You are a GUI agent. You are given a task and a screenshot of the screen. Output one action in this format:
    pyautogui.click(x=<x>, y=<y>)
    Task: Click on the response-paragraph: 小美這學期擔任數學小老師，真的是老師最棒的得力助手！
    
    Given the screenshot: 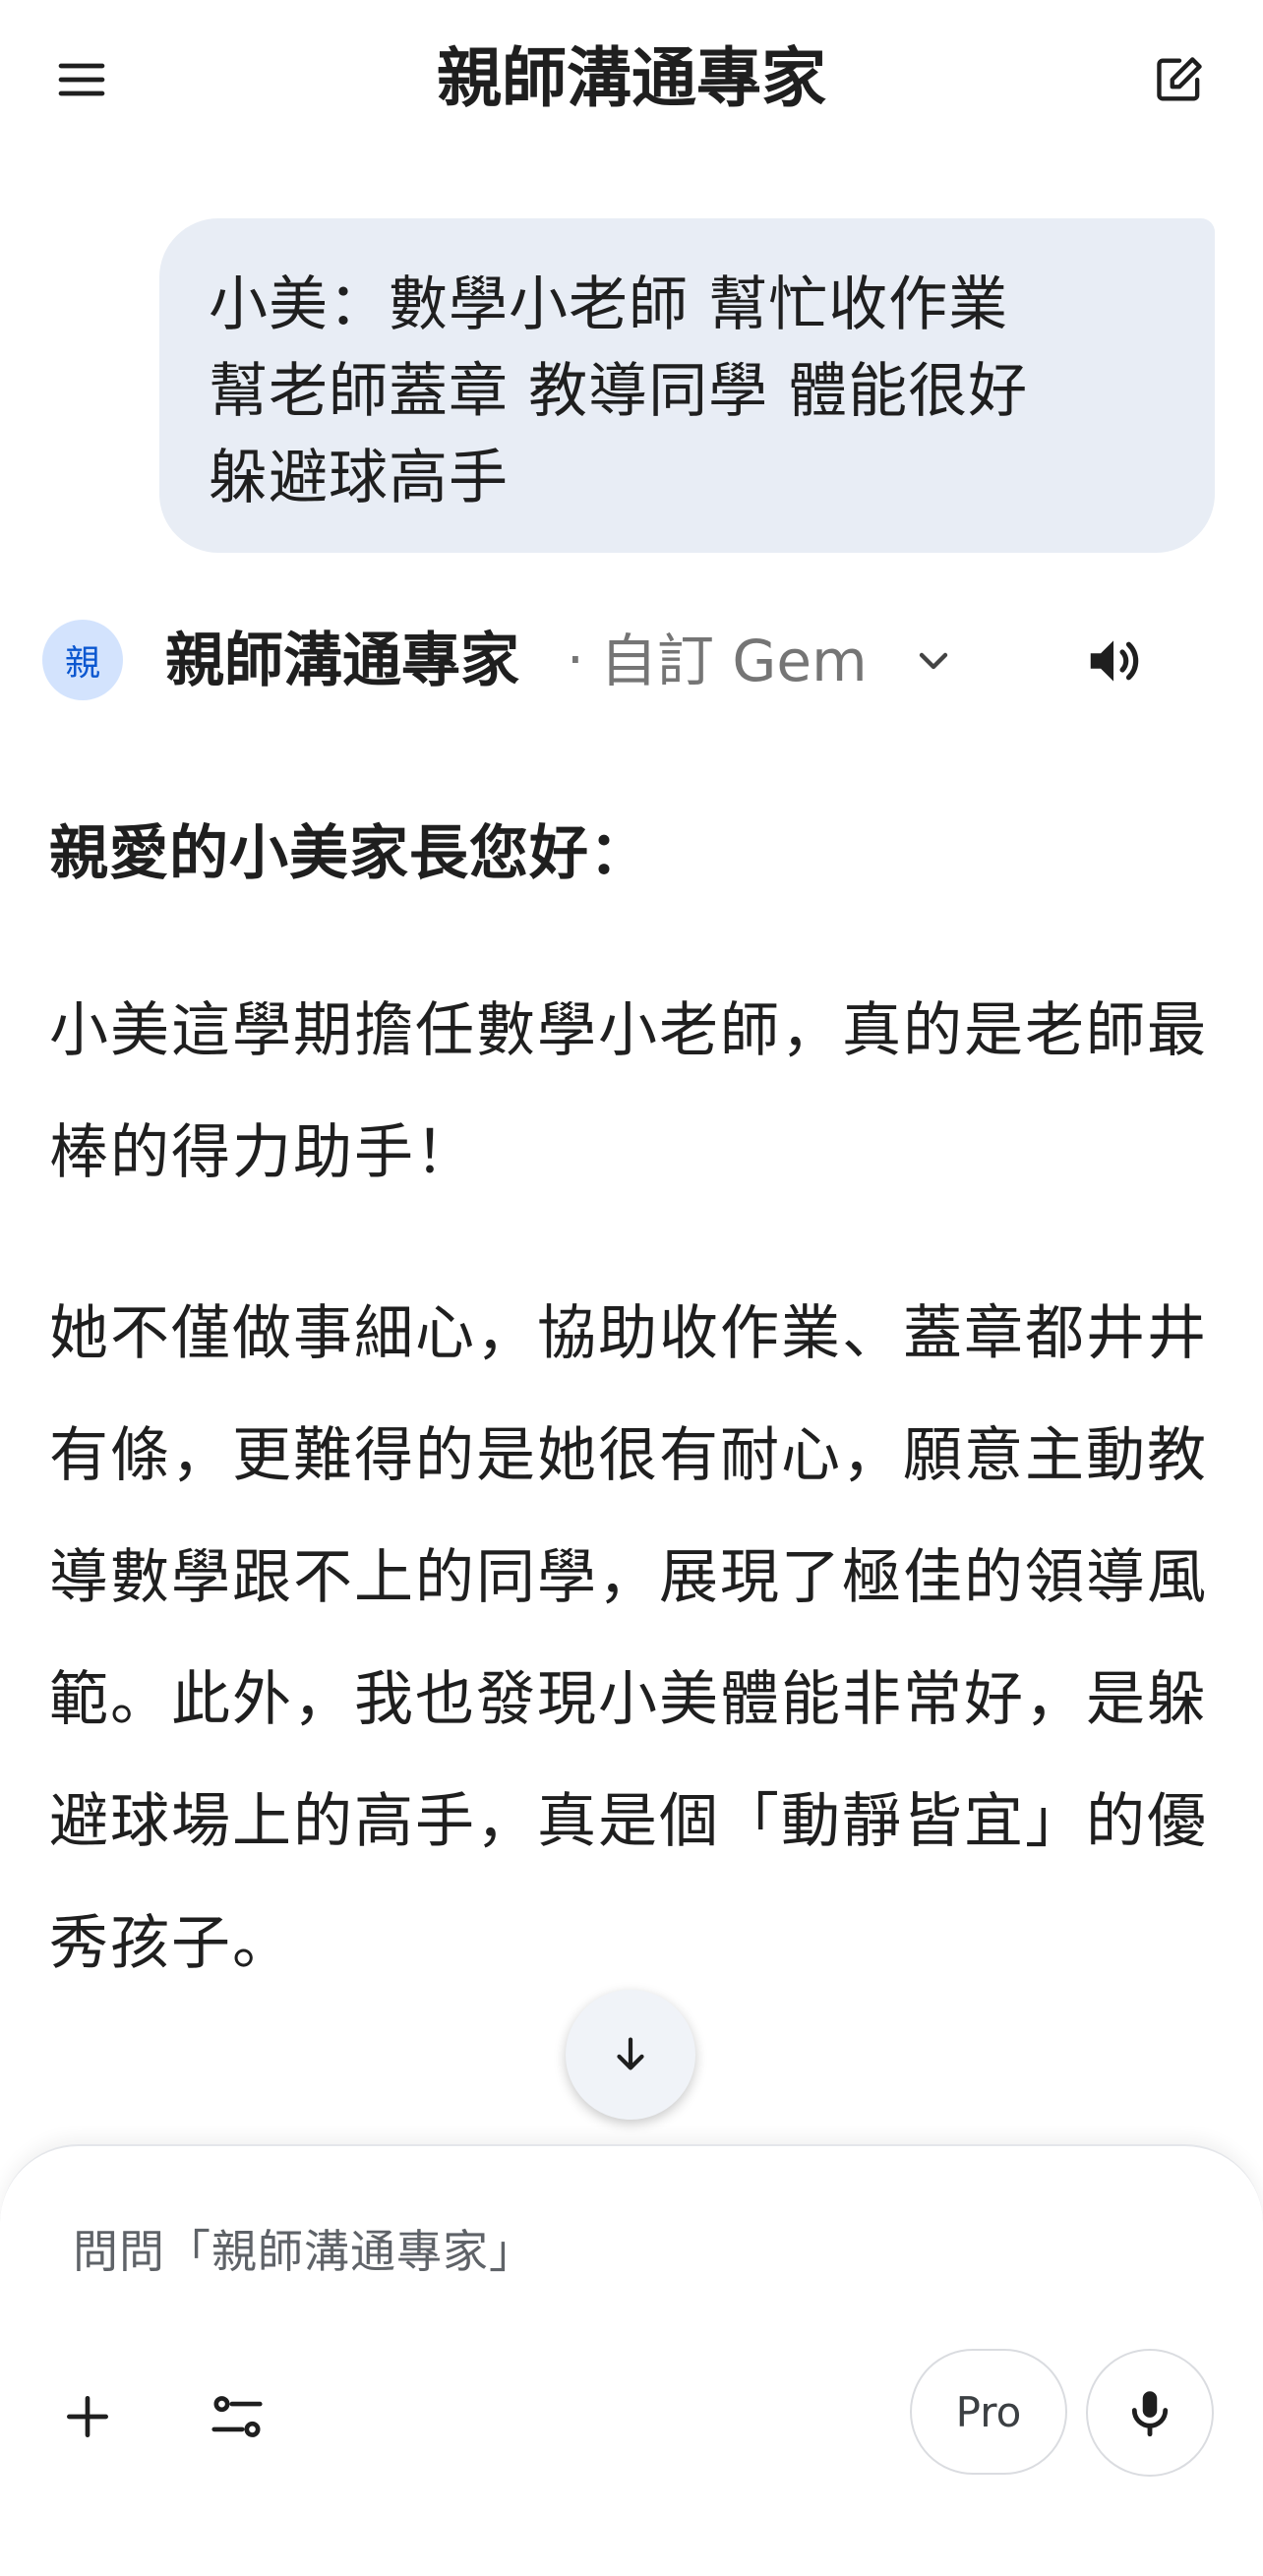 What is the action you would take?
    pyautogui.click(x=629, y=1091)
    